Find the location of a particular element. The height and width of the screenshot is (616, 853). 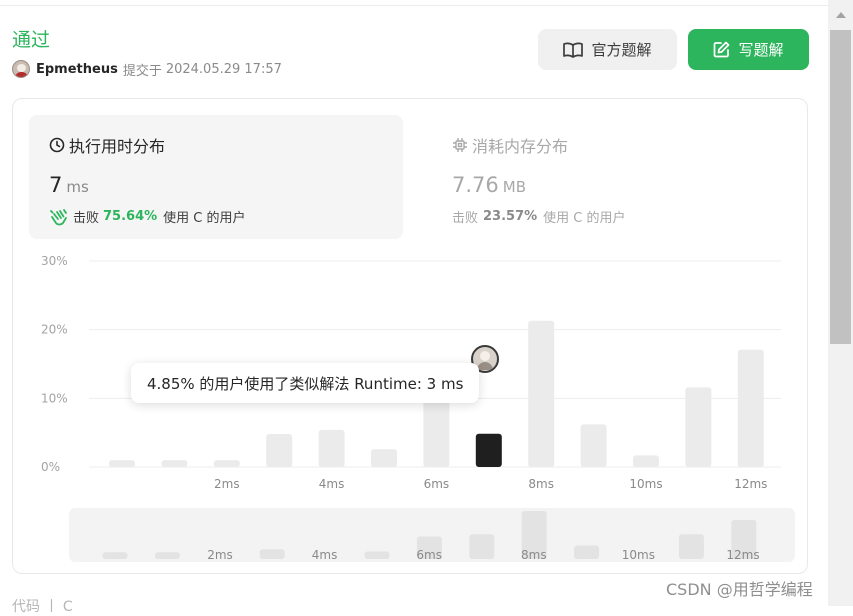

overview-tick-label: 6ms is located at coordinates (429, 555).